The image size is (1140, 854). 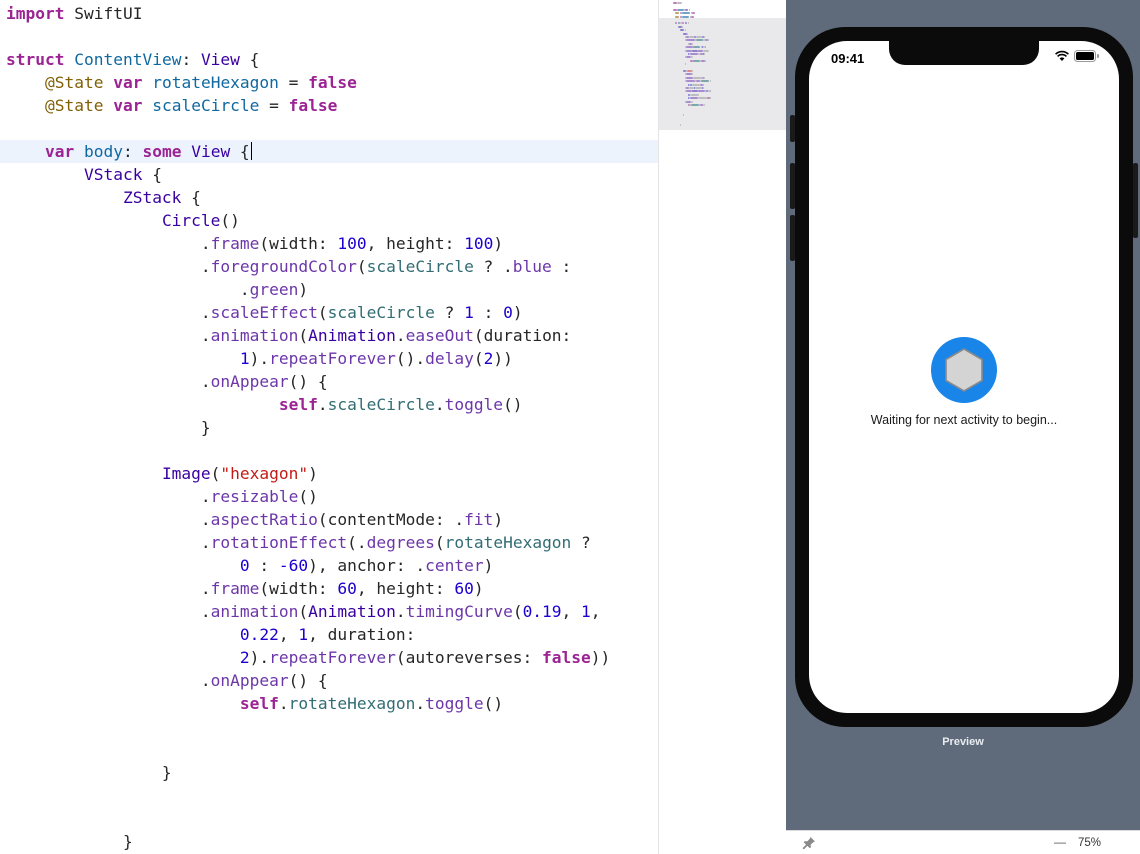 I want to click on code-token: )), so click(x=503, y=358).